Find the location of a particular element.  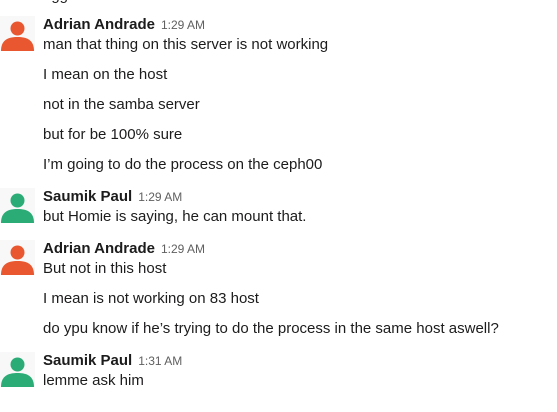

message-header: Saumik Paul 1:29 AM is located at coordinates (112, 197).